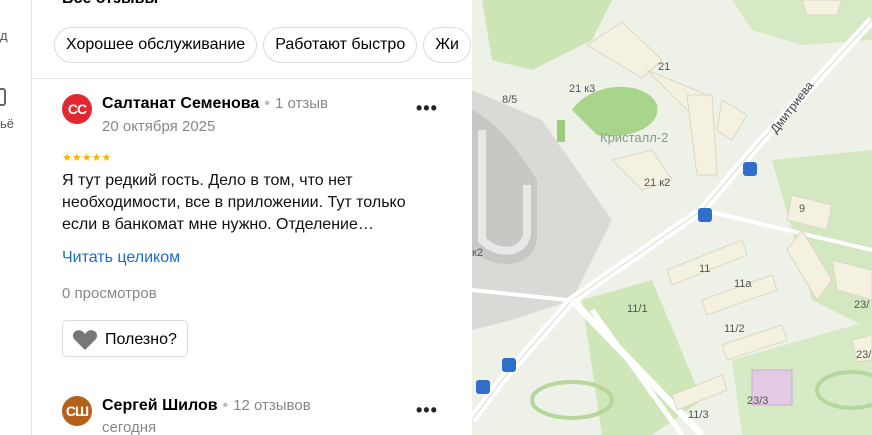 The width and height of the screenshot is (872, 435). What do you see at coordinates (704, 269) in the screenshot?
I see `svg-text: 11` at bounding box center [704, 269].